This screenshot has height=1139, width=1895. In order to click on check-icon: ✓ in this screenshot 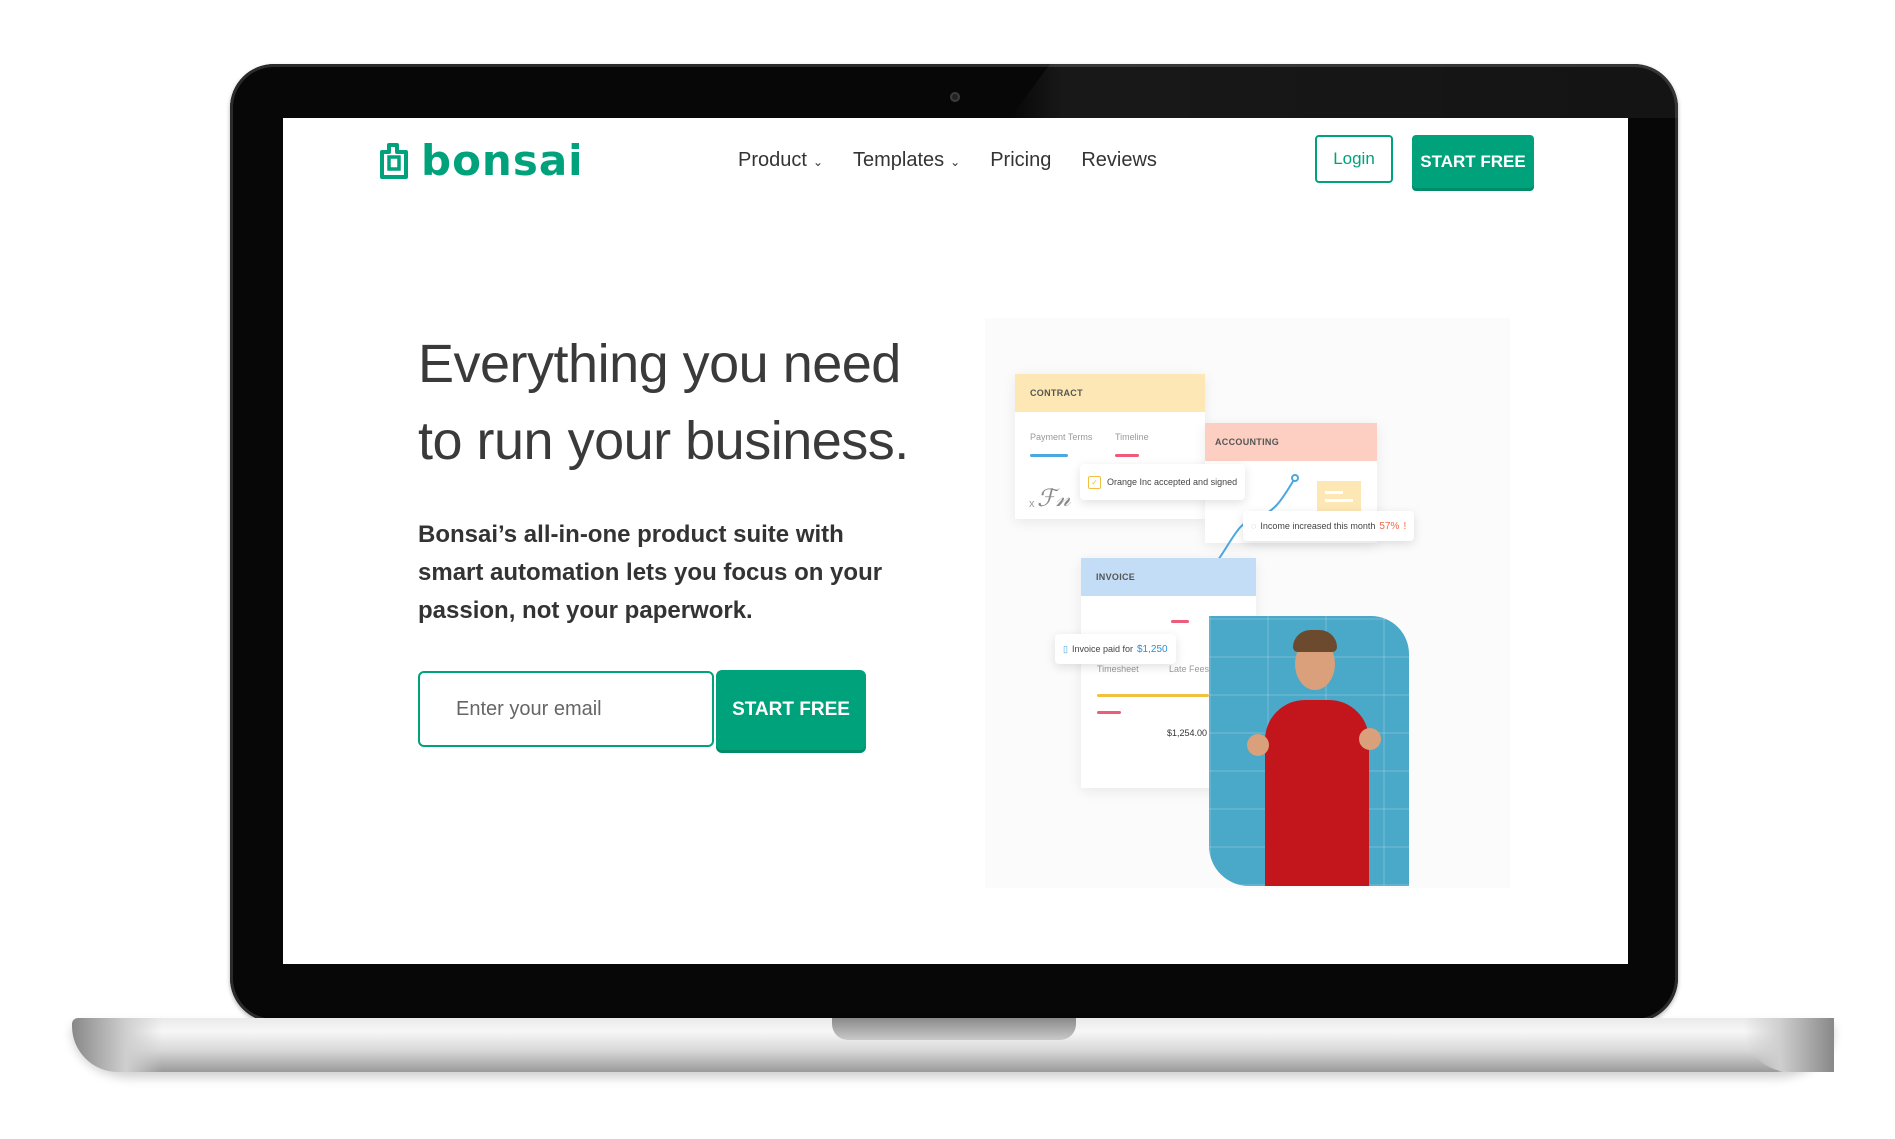, I will do `click(1094, 482)`.